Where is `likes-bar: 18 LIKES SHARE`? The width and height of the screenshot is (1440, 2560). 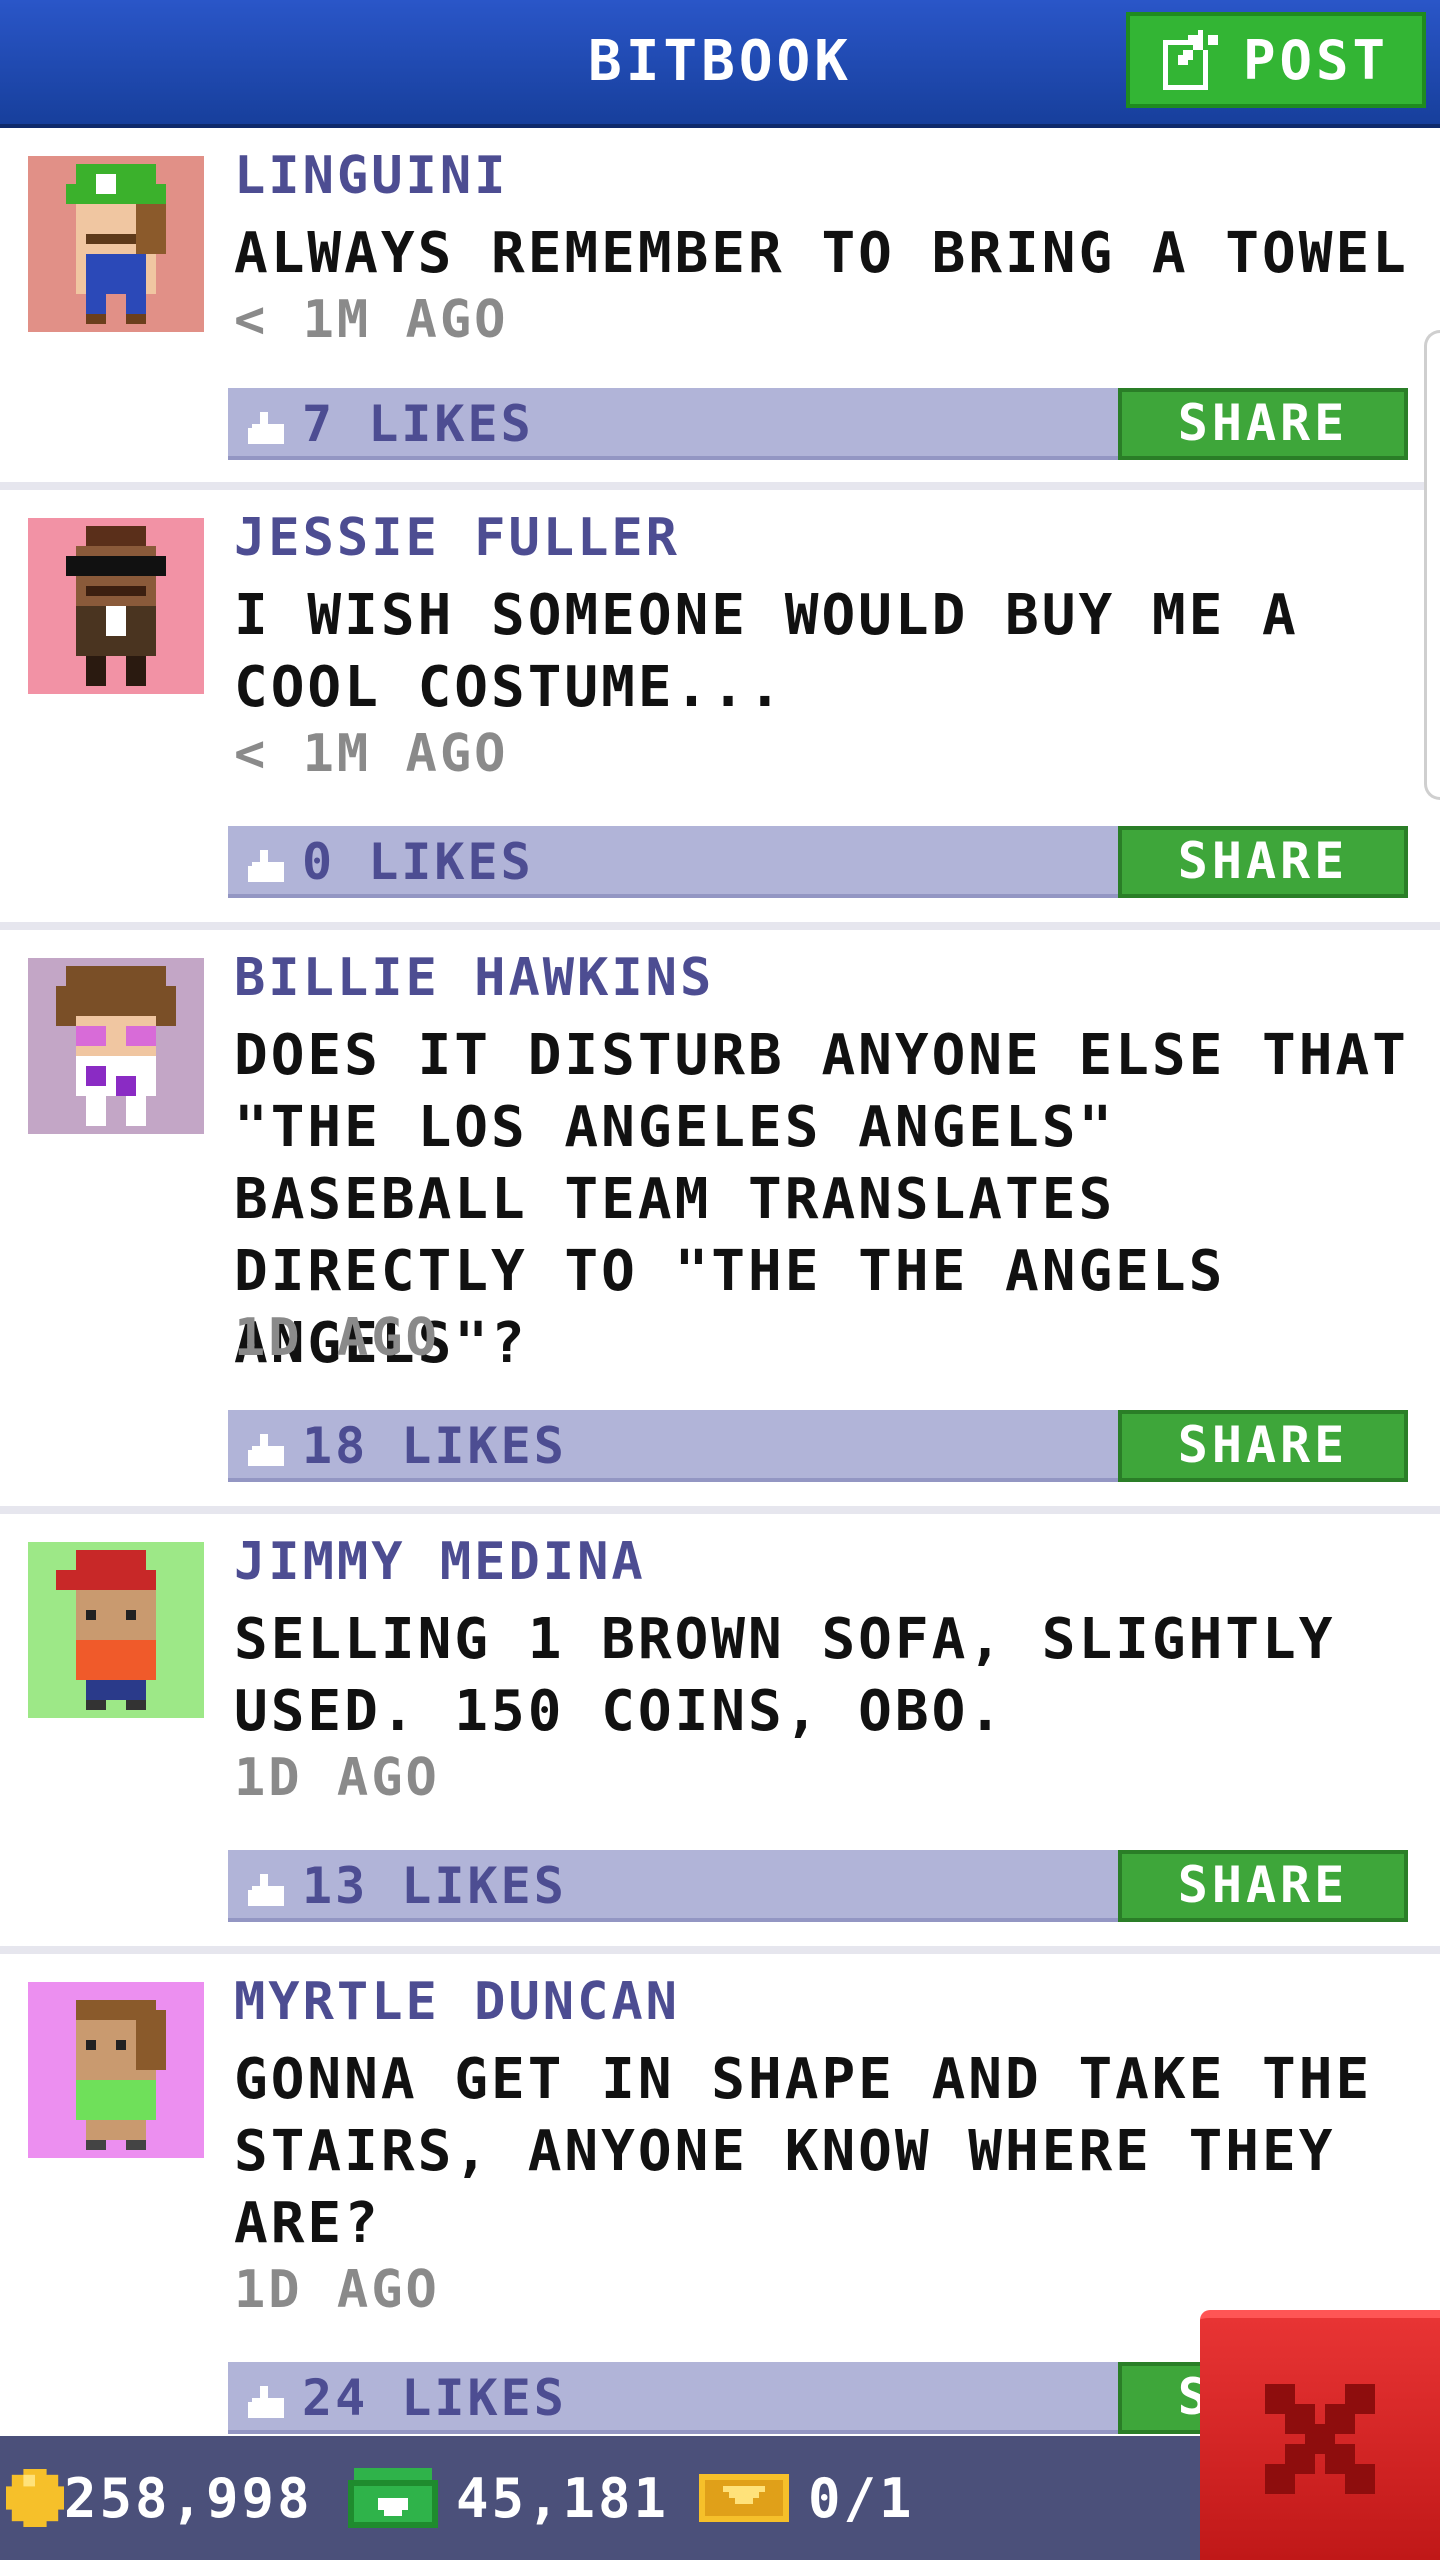 likes-bar: 18 LIKES SHARE is located at coordinates (818, 1446).